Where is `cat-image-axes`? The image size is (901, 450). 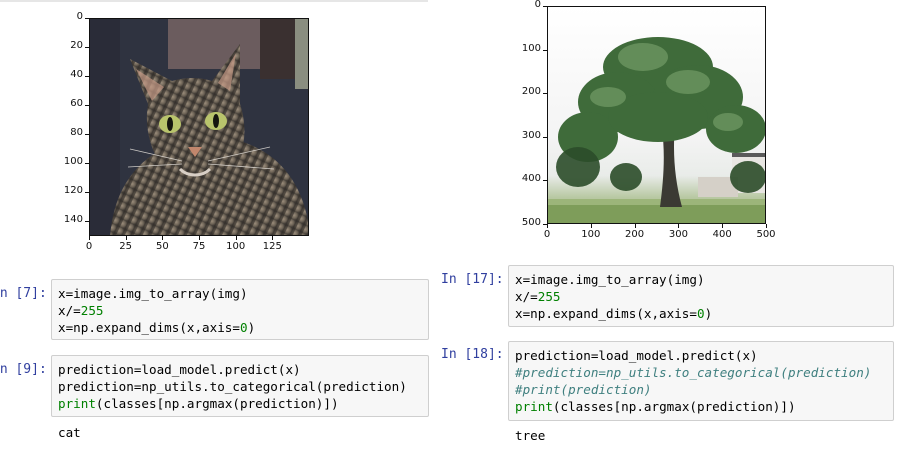
cat-image-axes is located at coordinates (199, 127).